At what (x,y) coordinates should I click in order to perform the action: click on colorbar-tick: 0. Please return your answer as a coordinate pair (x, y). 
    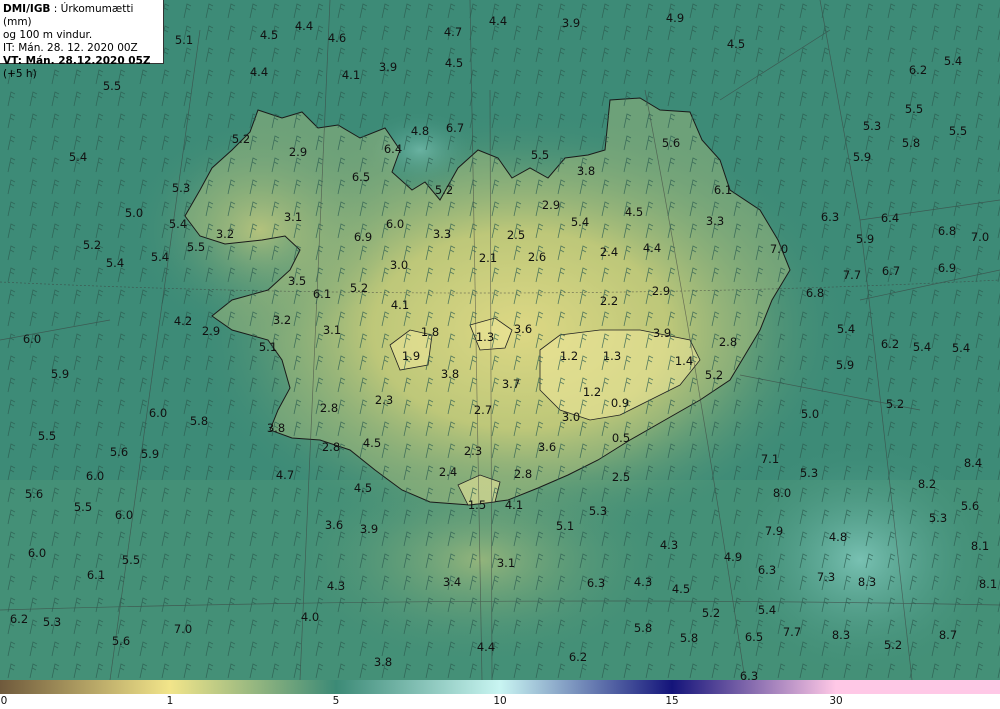
    Looking at the image, I should click on (4, 701).